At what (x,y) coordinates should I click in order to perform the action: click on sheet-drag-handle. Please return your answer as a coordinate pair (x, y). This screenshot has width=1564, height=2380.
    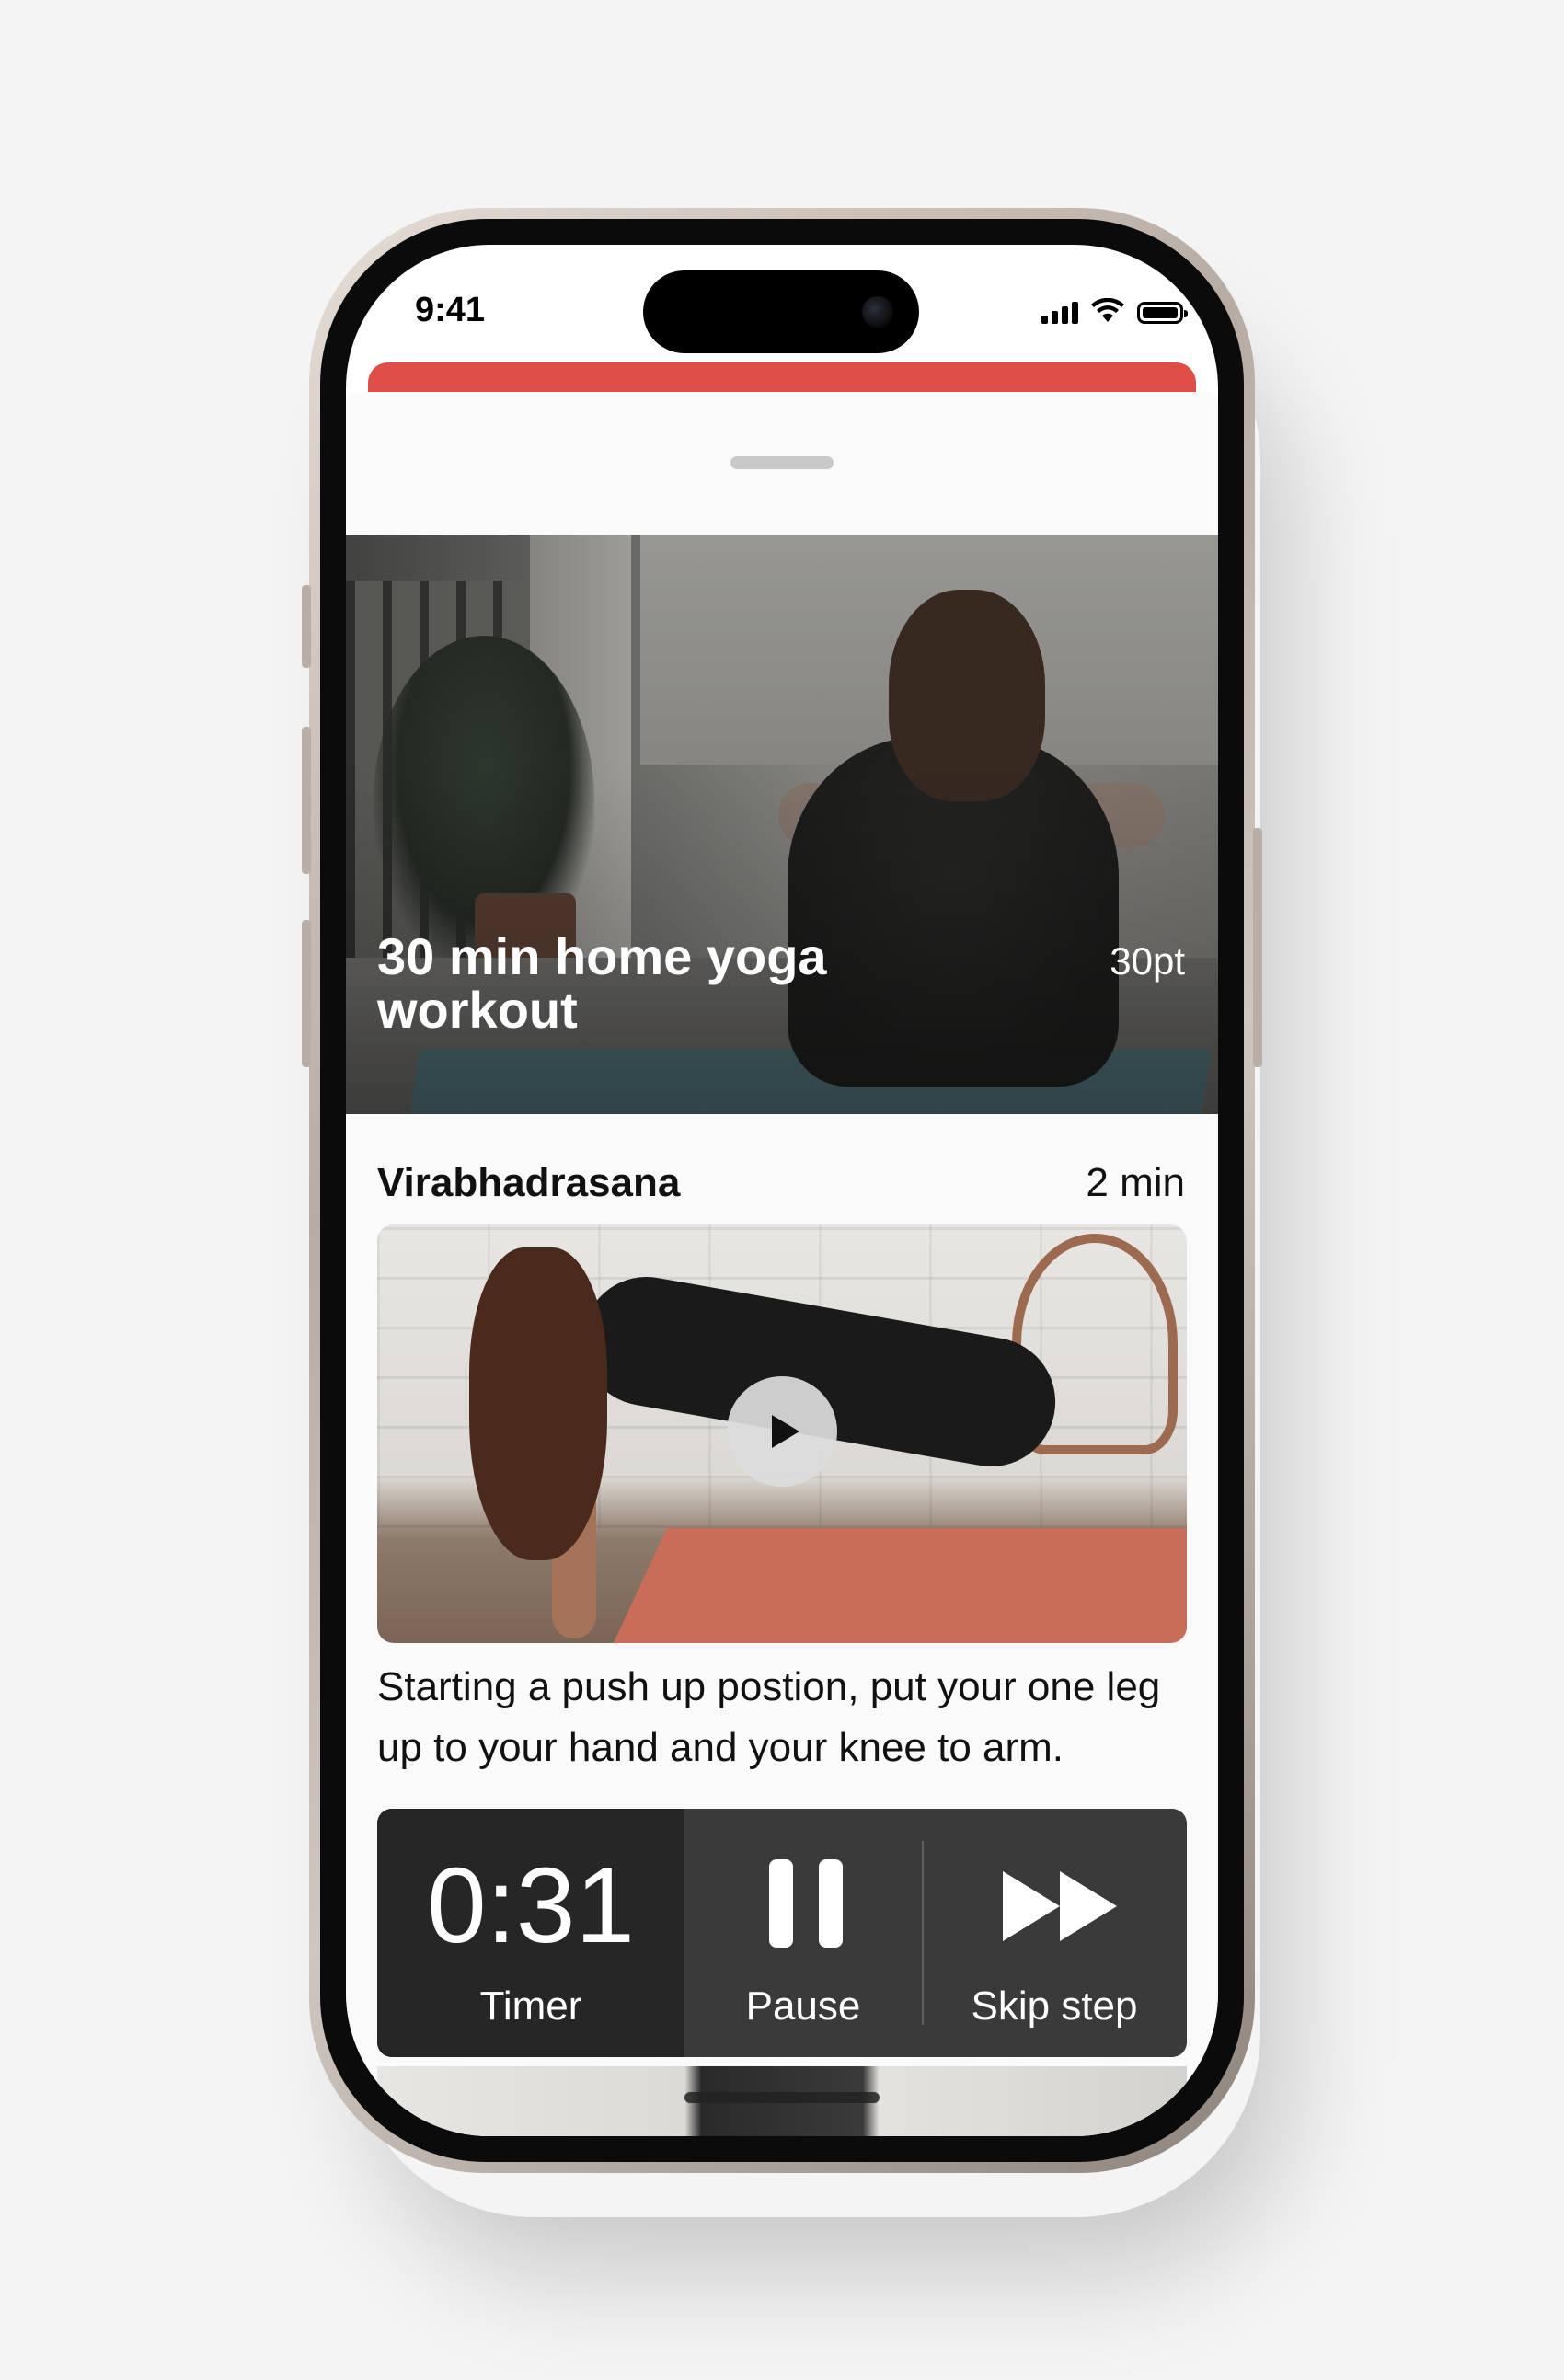
    Looking at the image, I should click on (782, 462).